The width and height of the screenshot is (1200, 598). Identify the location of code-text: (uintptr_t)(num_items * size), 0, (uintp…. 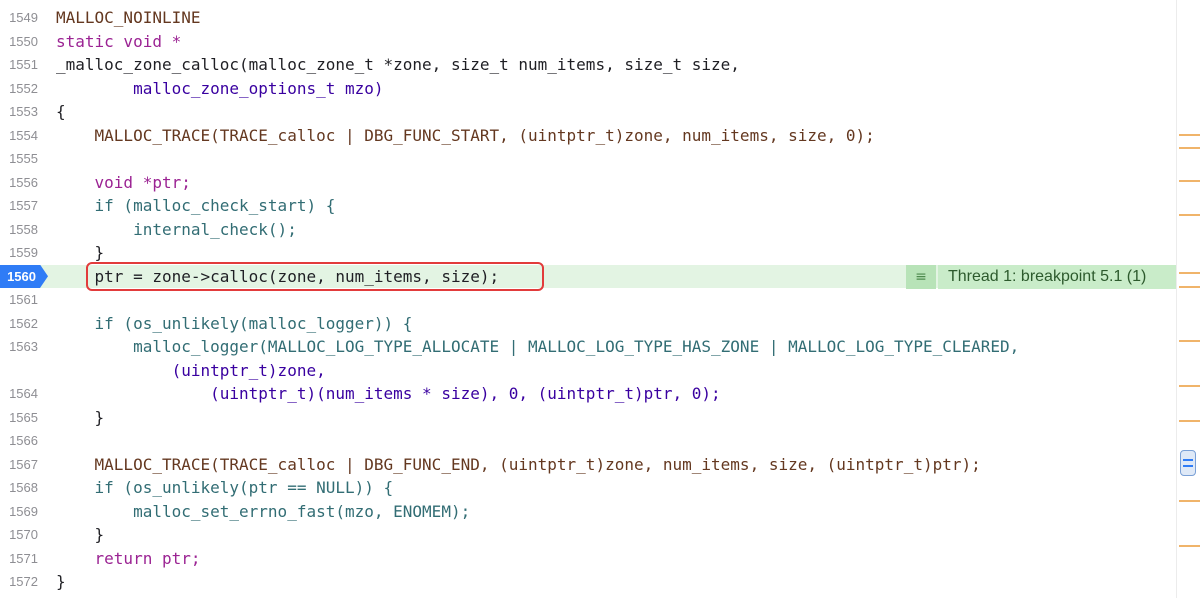
(388, 393).